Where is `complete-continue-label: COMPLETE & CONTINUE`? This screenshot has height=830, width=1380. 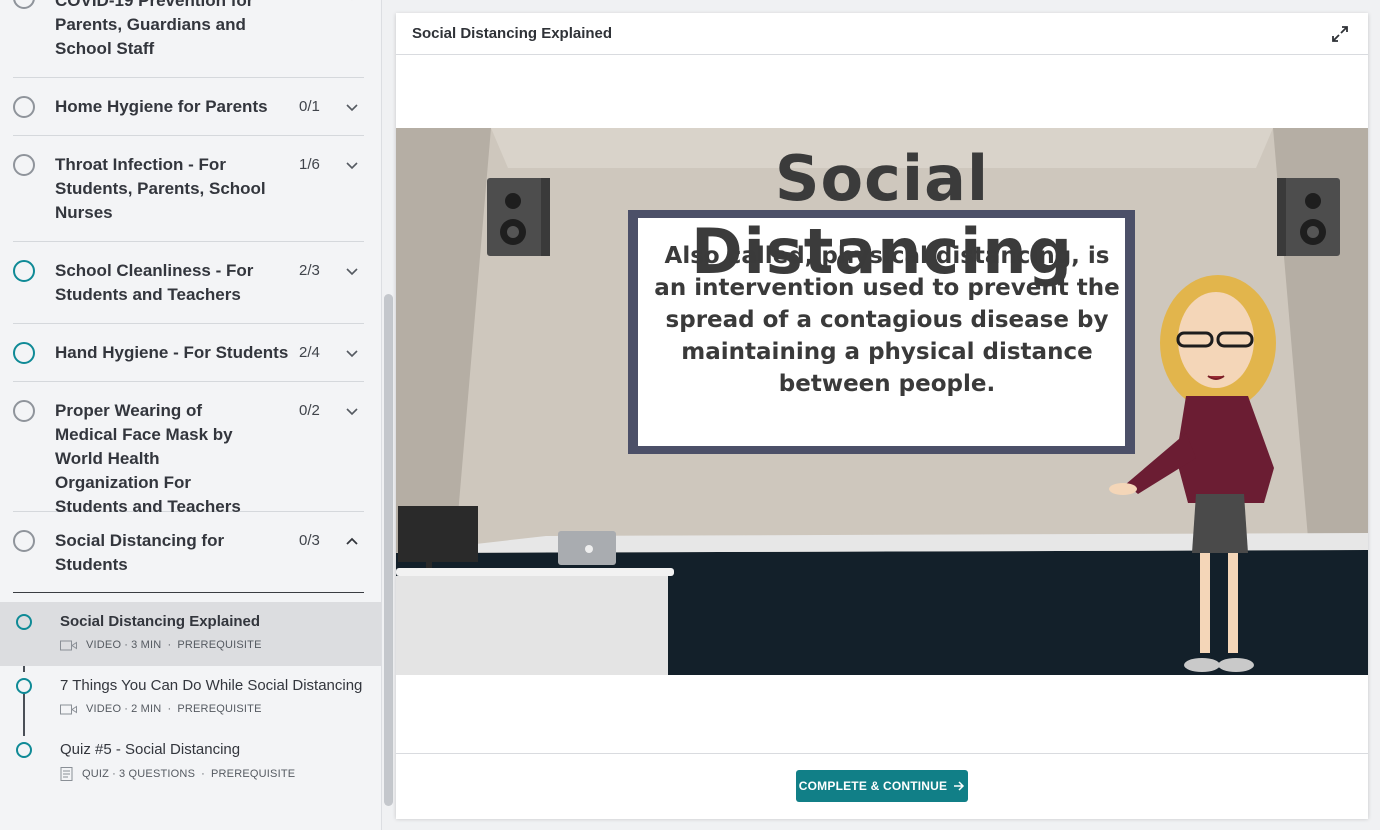 complete-continue-label: COMPLETE & CONTINUE is located at coordinates (873, 786).